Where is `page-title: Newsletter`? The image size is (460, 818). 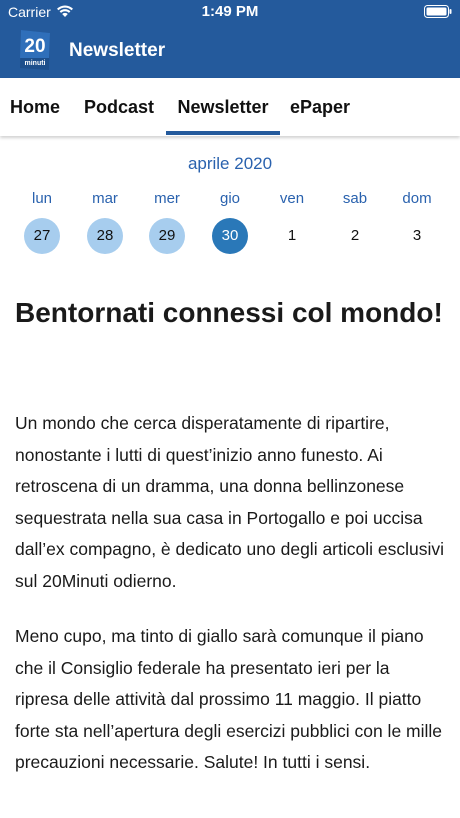
page-title: Newsletter is located at coordinates (117, 50).